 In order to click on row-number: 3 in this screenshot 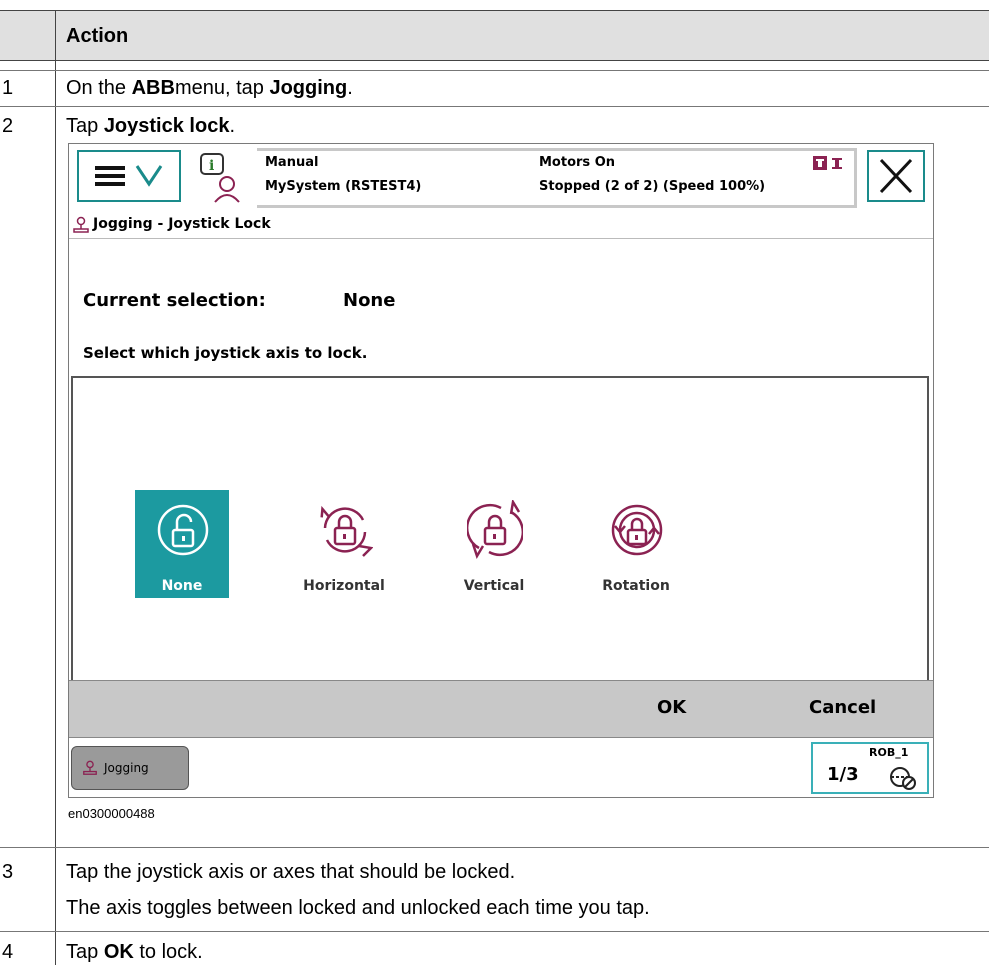, I will do `click(8, 872)`.